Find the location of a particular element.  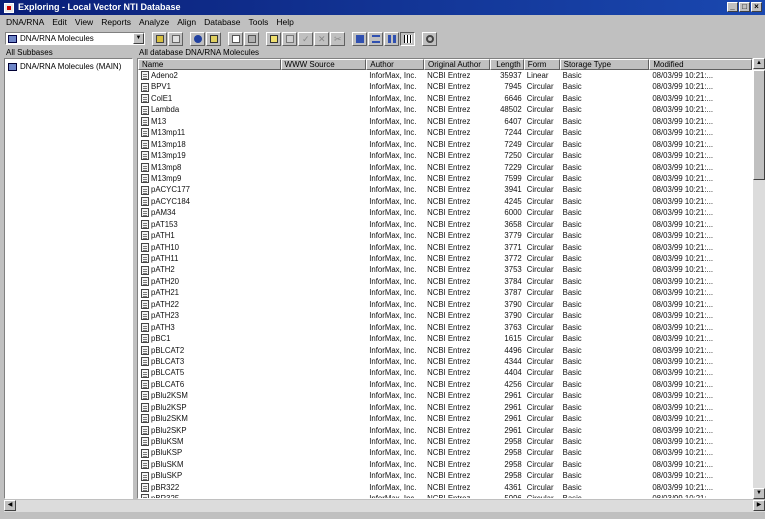

tree-item-dna-rna-main: DNA/RNA Molecules (MAIN) is located at coordinates (68, 66).